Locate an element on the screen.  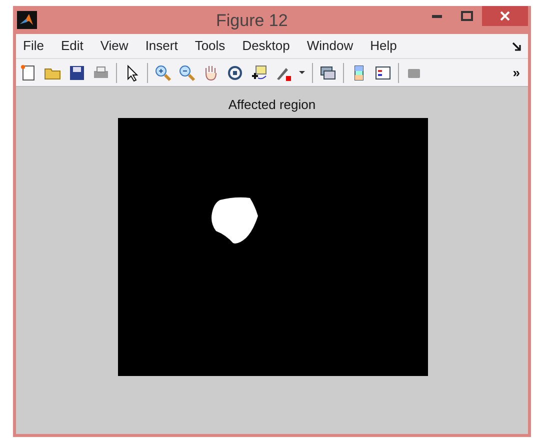
menu-item: Help is located at coordinates (383, 46).